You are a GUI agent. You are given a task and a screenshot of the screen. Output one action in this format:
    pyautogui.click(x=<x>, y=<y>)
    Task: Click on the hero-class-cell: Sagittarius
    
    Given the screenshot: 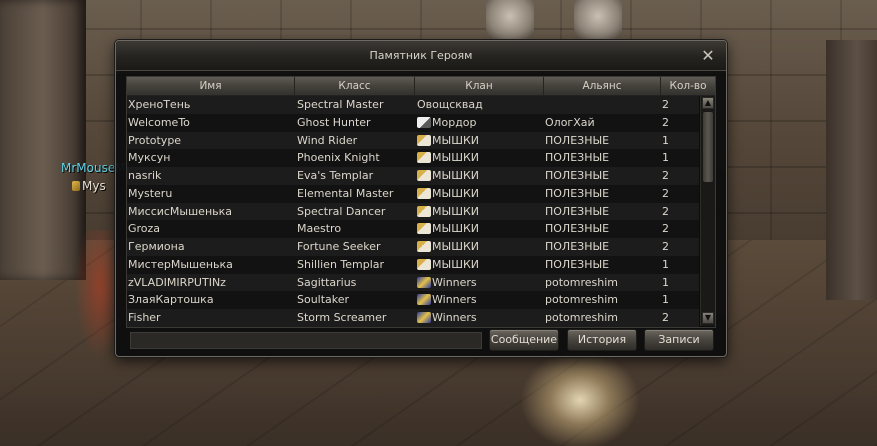 What is the action you would take?
    pyautogui.click(x=327, y=282)
    